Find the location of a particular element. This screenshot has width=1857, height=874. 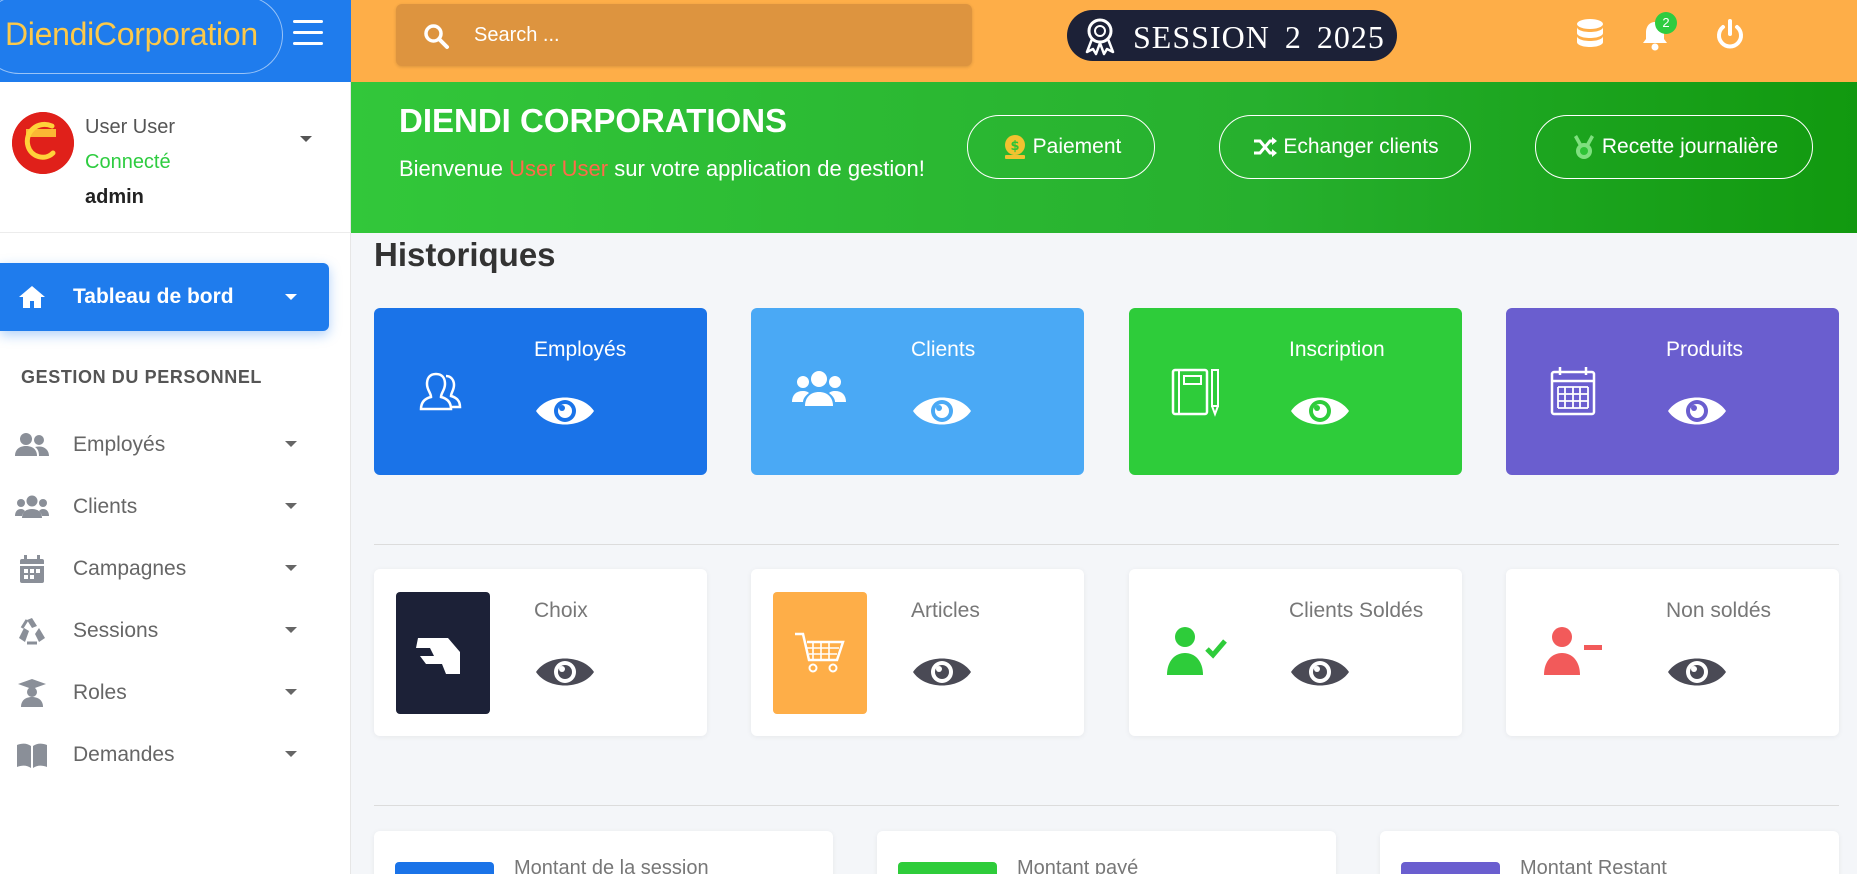

choix-icon-box is located at coordinates (443, 653).